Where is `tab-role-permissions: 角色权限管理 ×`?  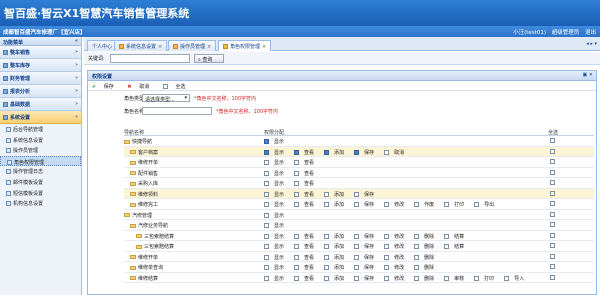
tab-role-permissions: 角色权限管理 × is located at coordinates (245, 45).